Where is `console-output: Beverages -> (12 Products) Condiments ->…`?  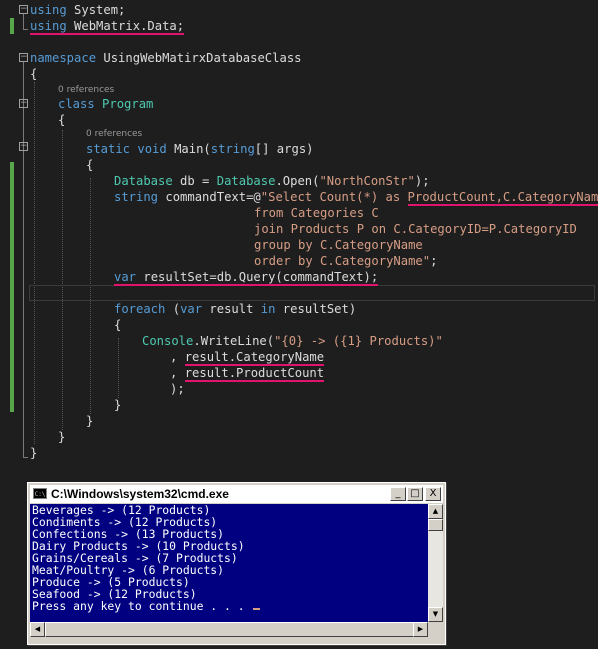
console-output: Beverages -> (12 Products) Condiments ->… is located at coordinates (229, 563).